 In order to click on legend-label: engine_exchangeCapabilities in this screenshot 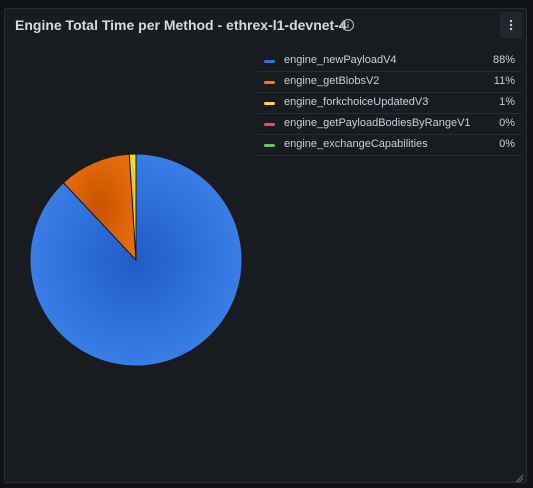, I will do `click(356, 144)`.